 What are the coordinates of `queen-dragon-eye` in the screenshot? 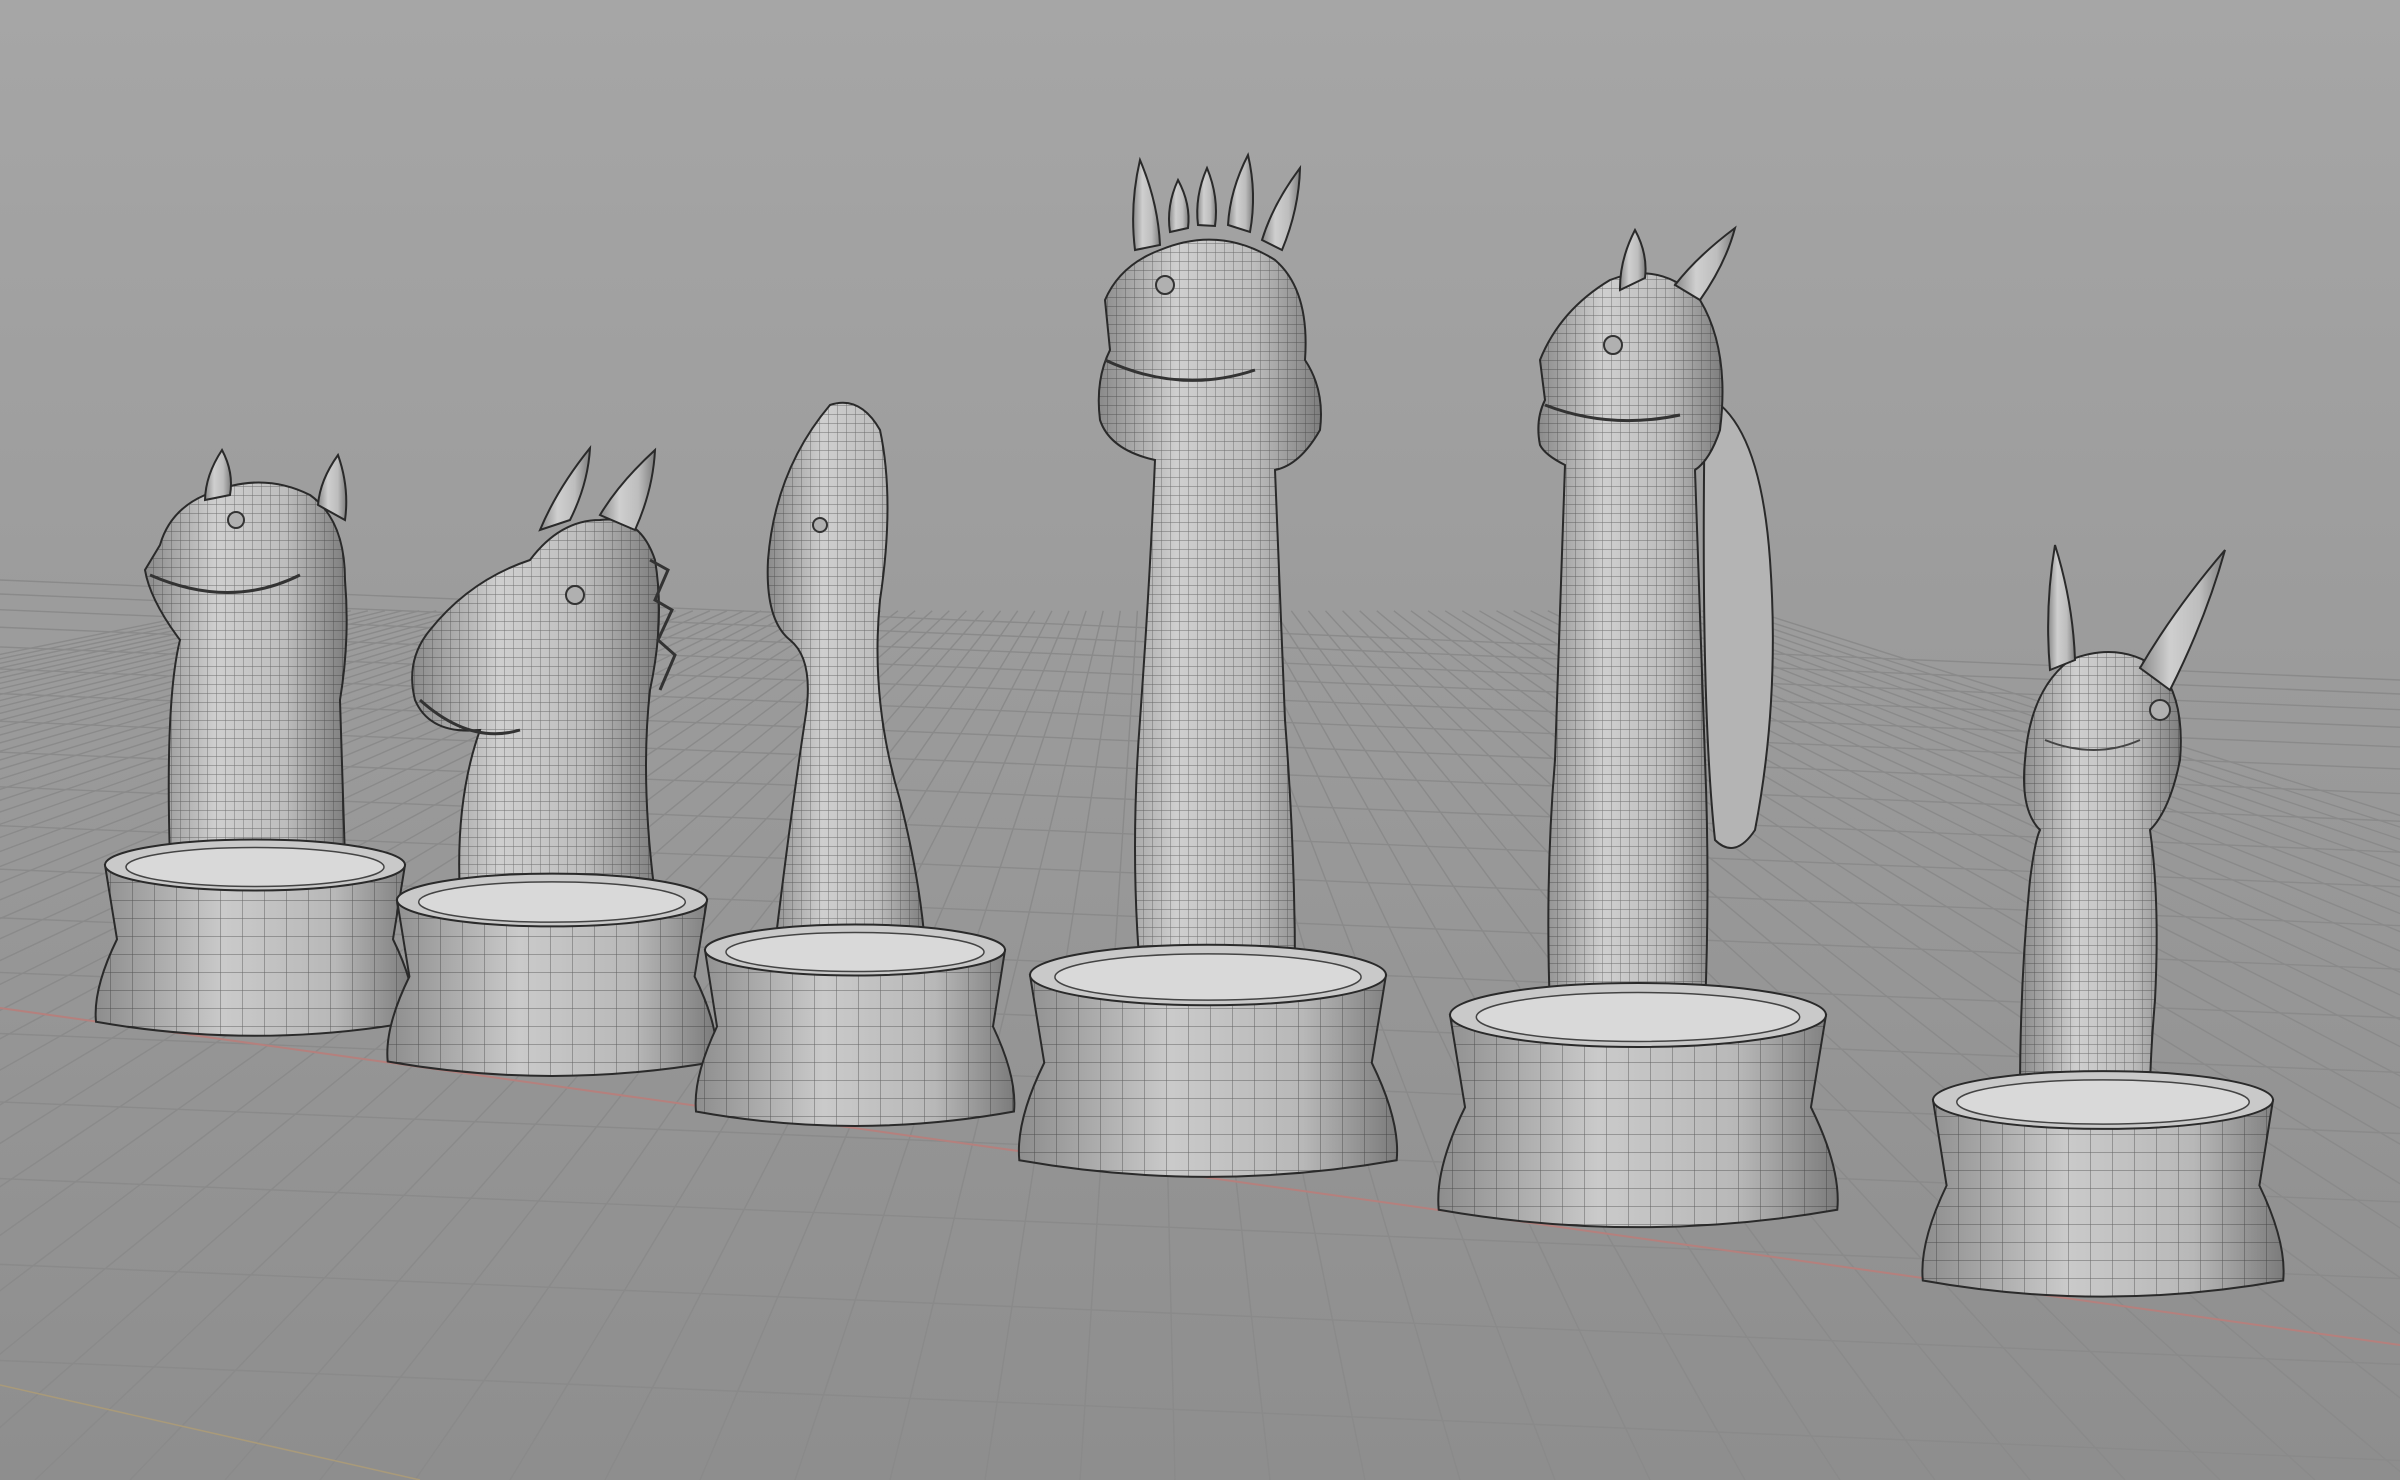 It's located at (1613, 345).